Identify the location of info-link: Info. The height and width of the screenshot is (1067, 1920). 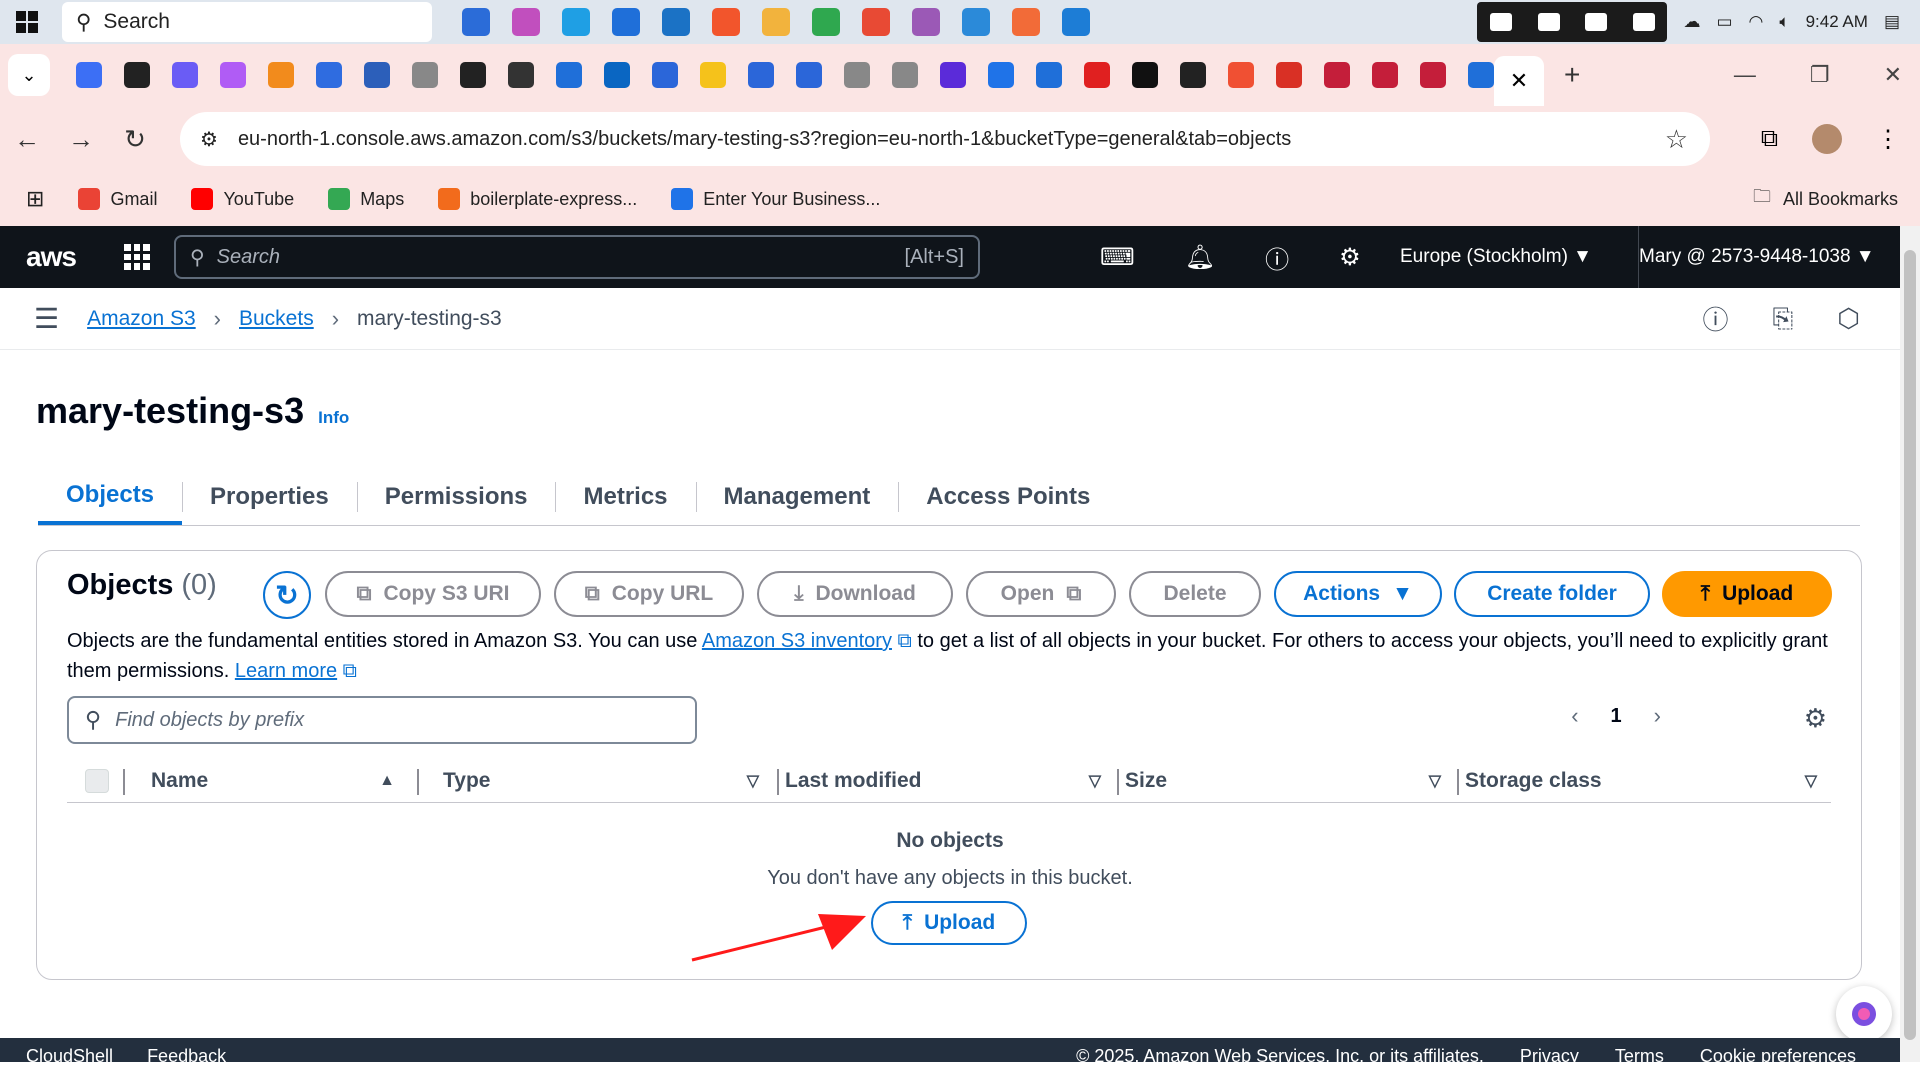
(333, 418).